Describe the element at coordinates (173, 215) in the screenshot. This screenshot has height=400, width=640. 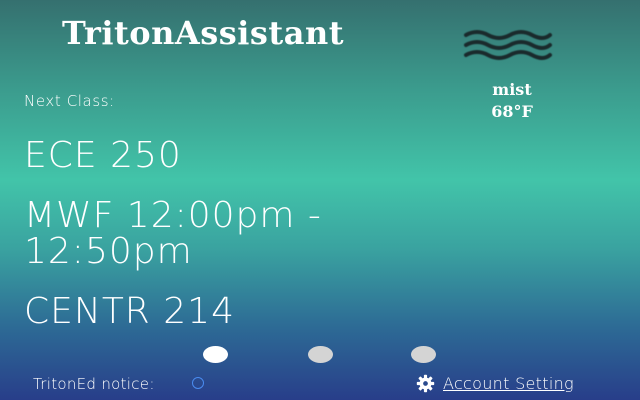
I see `class-time: MWF 12:00pm -` at that location.